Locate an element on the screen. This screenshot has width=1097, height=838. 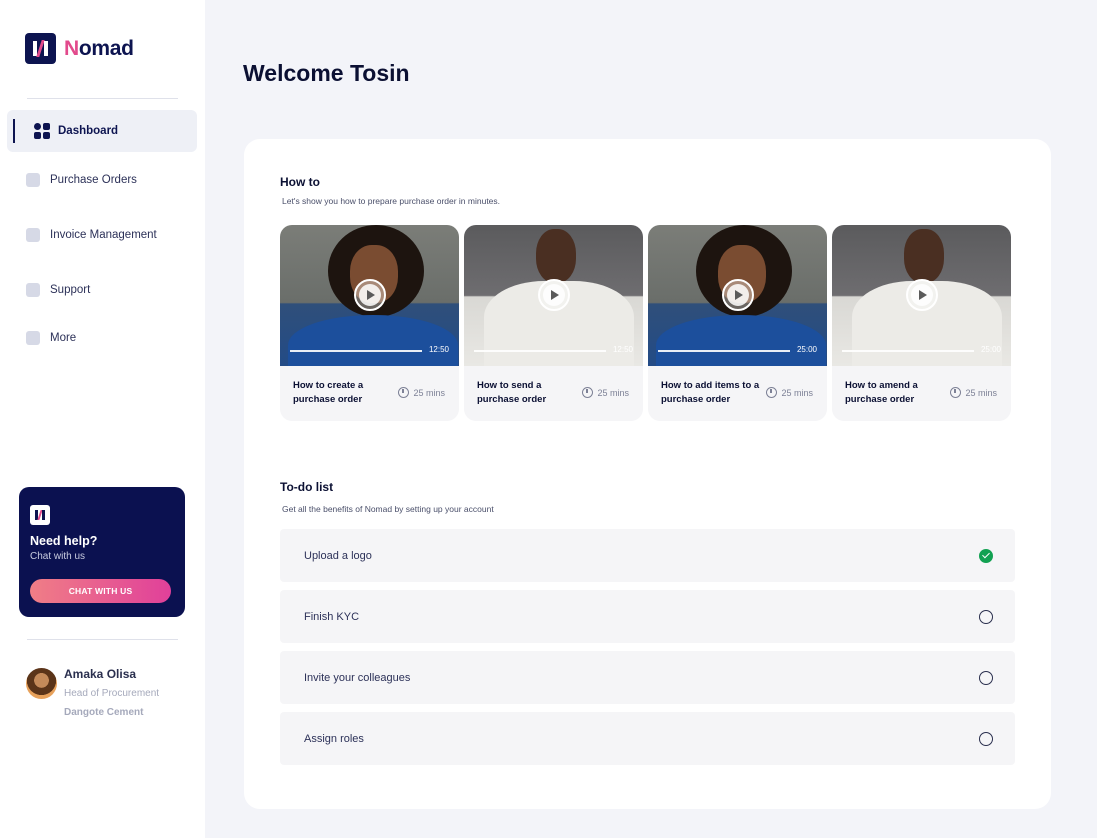
sidebar-item-label: Dashboard is located at coordinates (88, 131).